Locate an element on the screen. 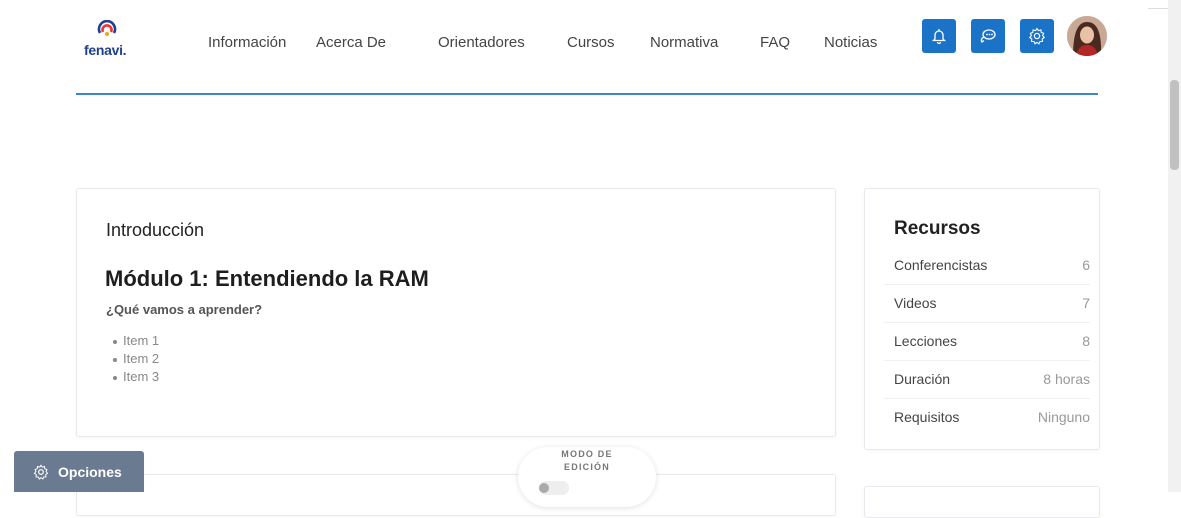  next-content-card is located at coordinates (456, 495).